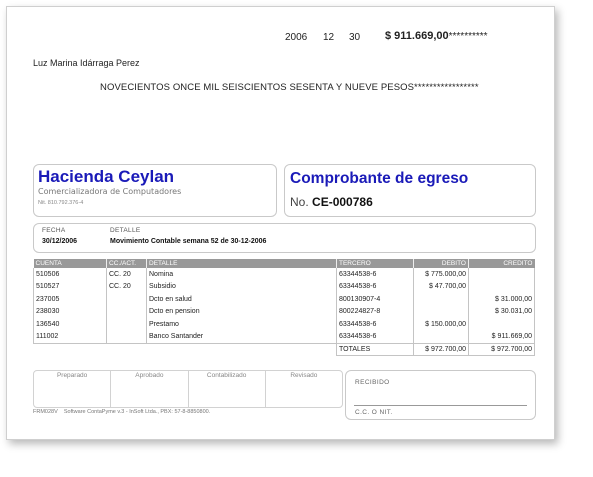 The width and height of the screenshot is (593, 477). I want to click on cell-debit: $ 775.000,00, so click(441, 274).